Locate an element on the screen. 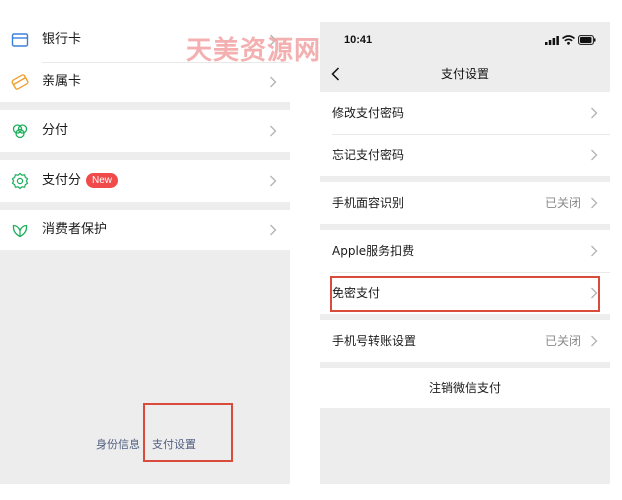  menu-item-label: 消费者保护 is located at coordinates (75, 229).